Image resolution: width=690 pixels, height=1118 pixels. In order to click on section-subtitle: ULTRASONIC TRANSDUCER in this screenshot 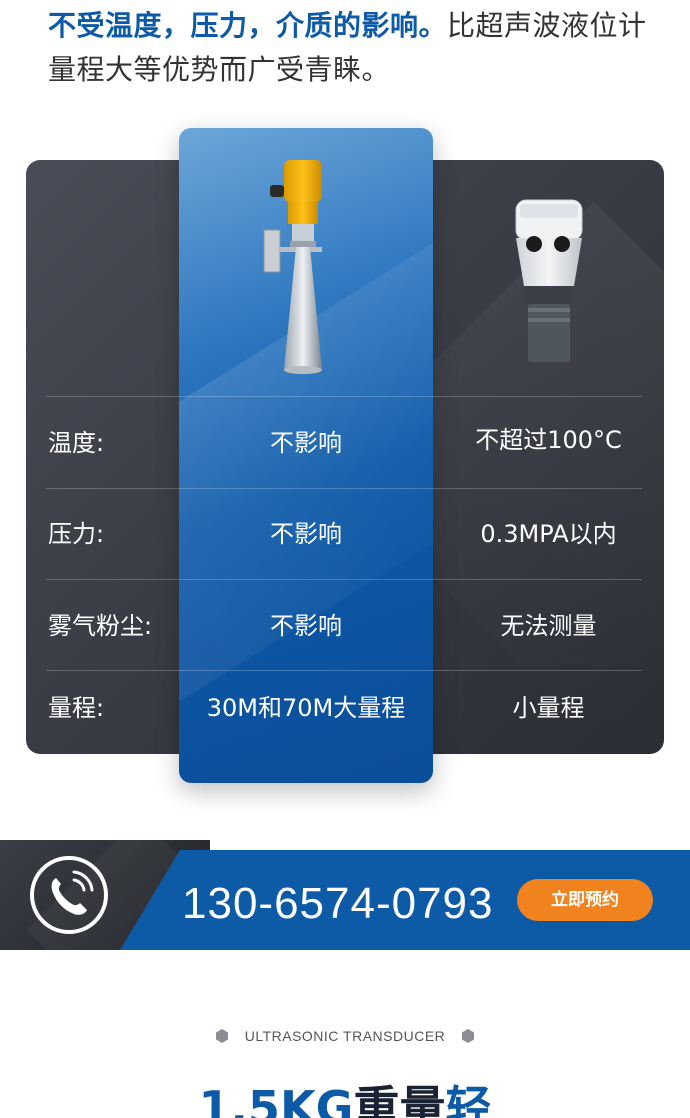, I will do `click(345, 1036)`.